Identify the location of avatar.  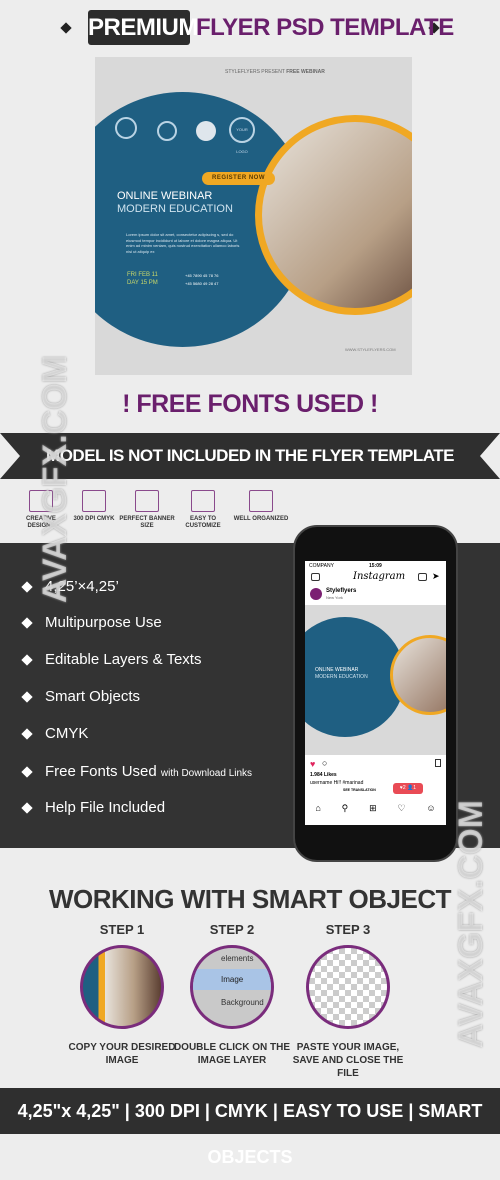
(316, 594).